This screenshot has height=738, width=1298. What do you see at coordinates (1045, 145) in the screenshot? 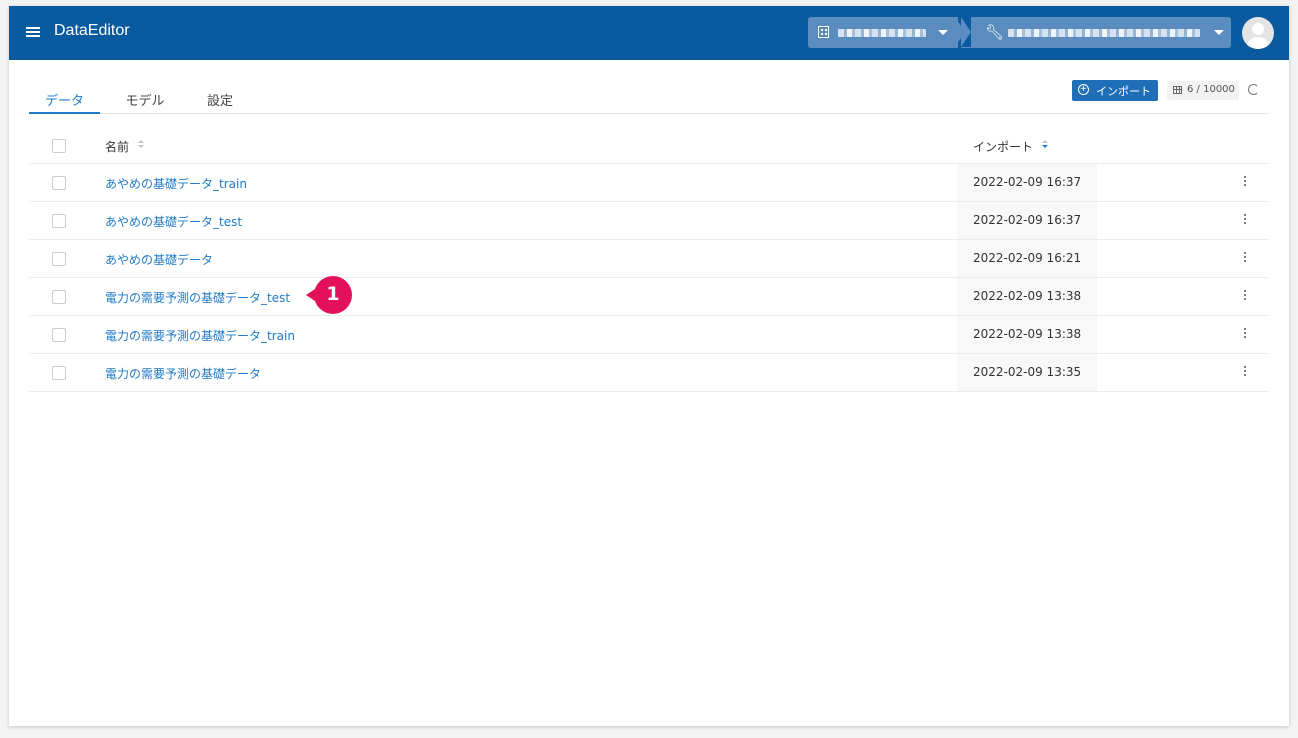
I see `sort-desc-icon` at bounding box center [1045, 145].